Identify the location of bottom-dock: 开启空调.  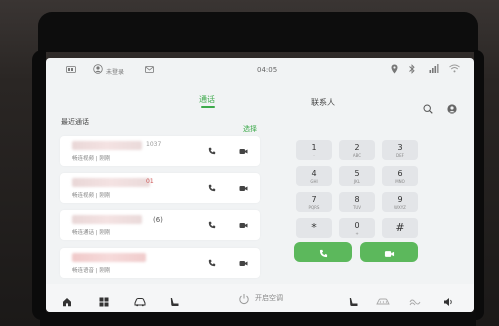
(260, 298).